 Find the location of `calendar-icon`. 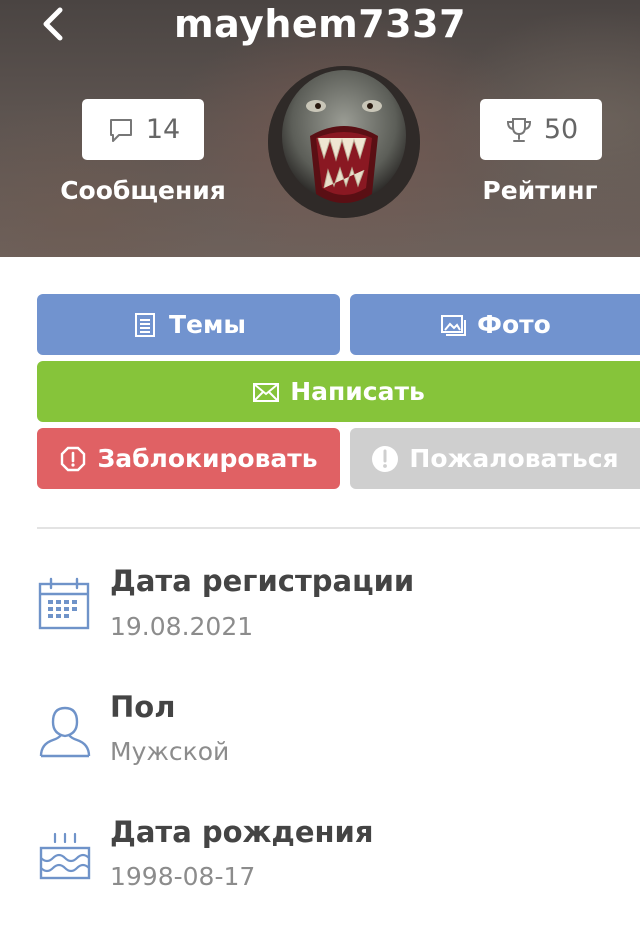

calendar-icon is located at coordinates (64, 603).